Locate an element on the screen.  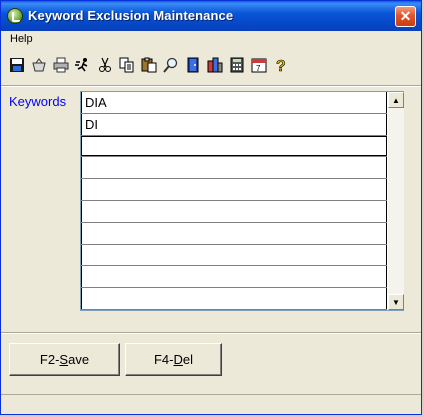
building-icon is located at coordinates (215, 65).